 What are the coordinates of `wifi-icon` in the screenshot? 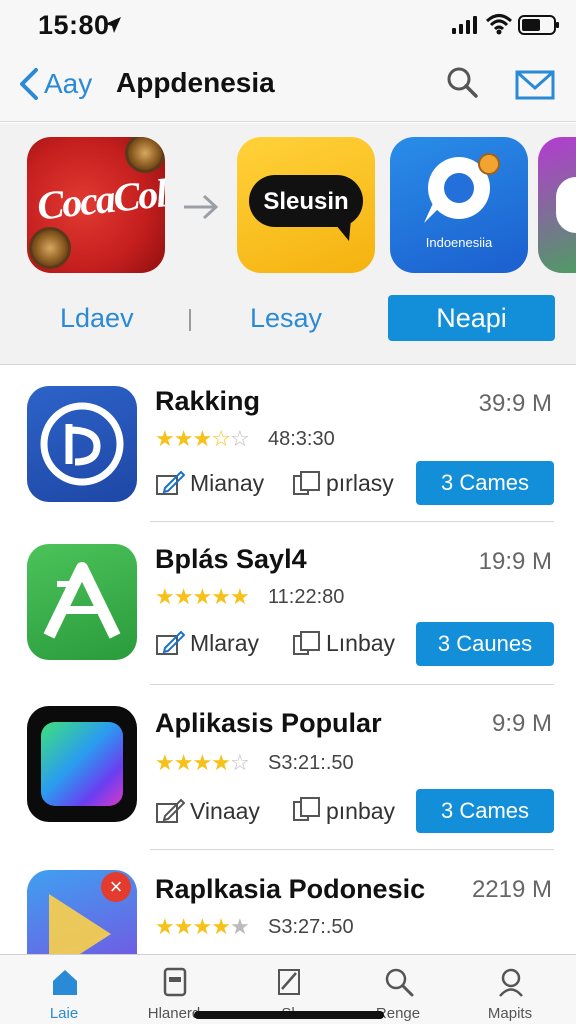 It's located at (499, 24).